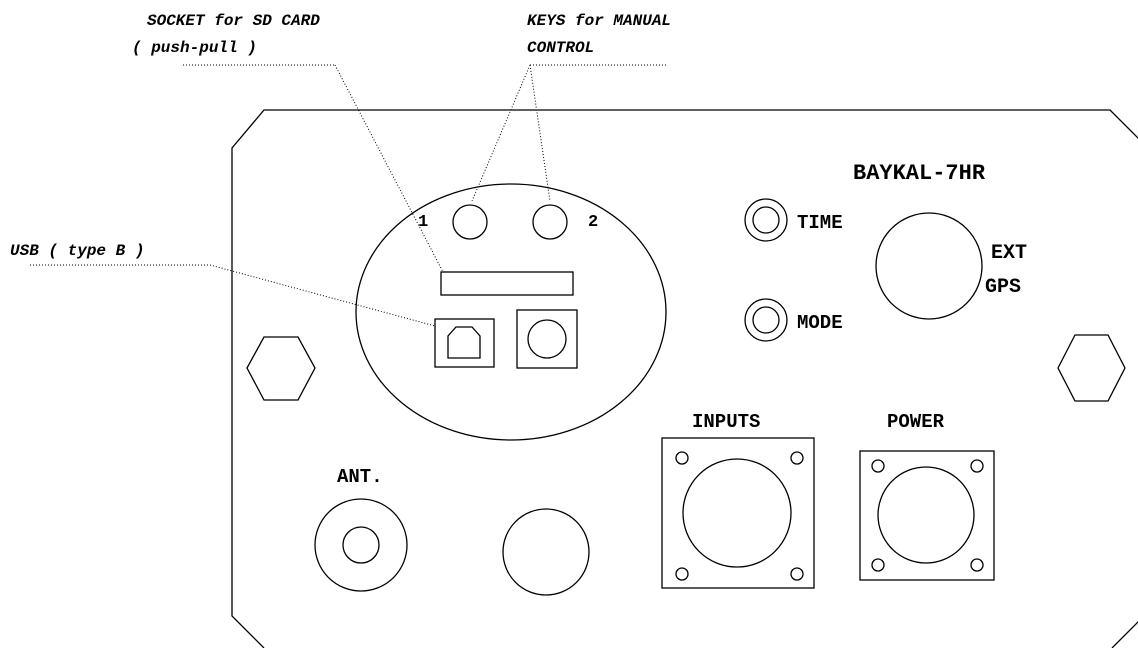 Image resolution: width=1138 pixels, height=648 pixels. I want to click on antenna-connector-outer, so click(361, 545).